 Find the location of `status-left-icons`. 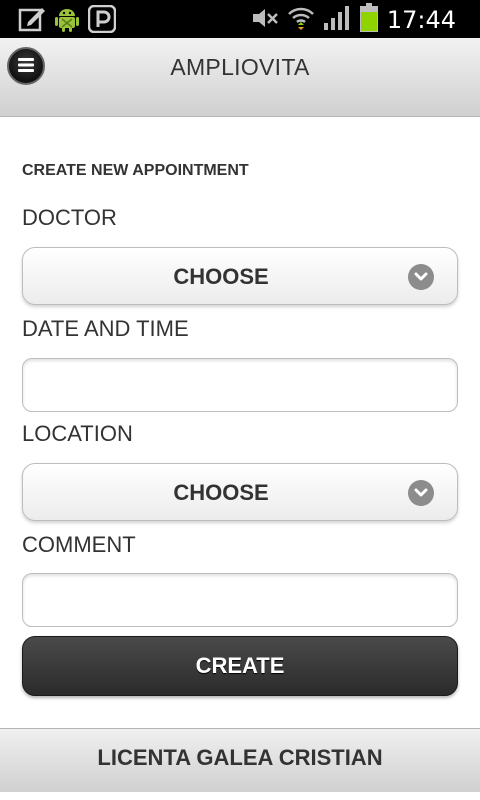

status-left-icons is located at coordinates (67, 20).